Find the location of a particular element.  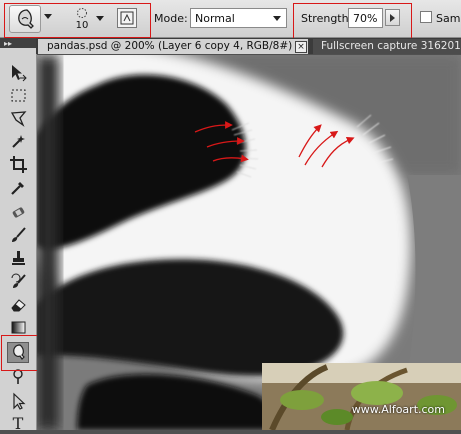

move-tool-icon is located at coordinates (19, 73).